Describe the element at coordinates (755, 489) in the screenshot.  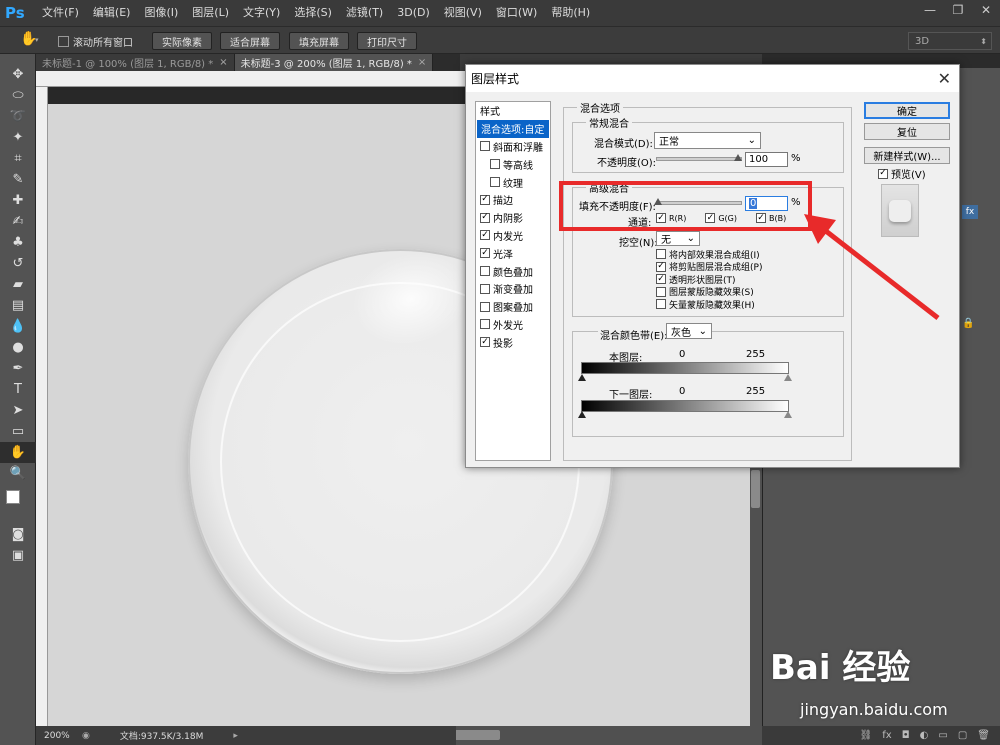
I see `vertical-scroll-thumb` at that location.